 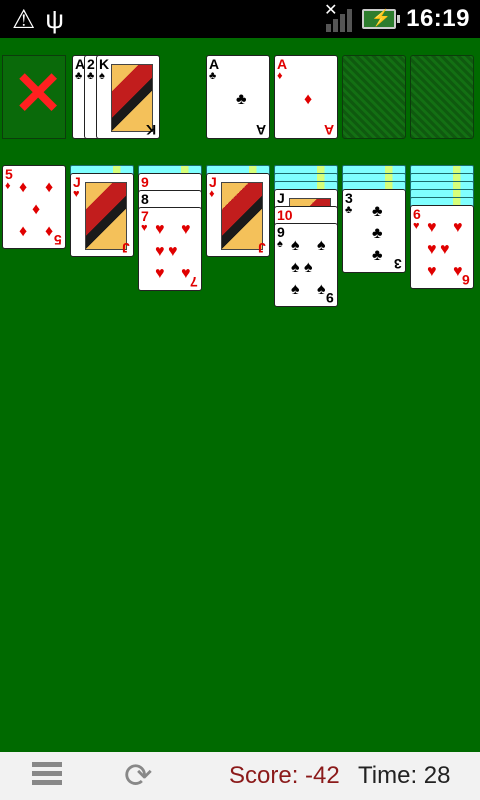 I want to click on tableau-card: 9 ♠ ♠ ♠ ♠ ♠ ♠ ♠ 9, so click(x=306, y=265).